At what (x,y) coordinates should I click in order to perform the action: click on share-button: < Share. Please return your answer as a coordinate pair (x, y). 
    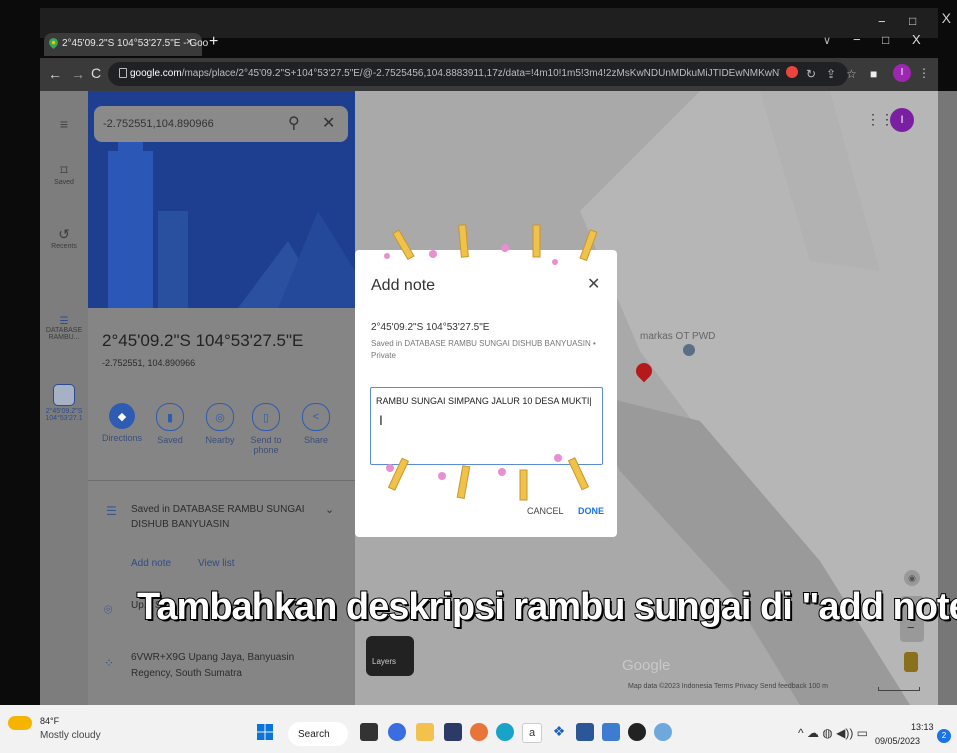
    Looking at the image, I should click on (316, 424).